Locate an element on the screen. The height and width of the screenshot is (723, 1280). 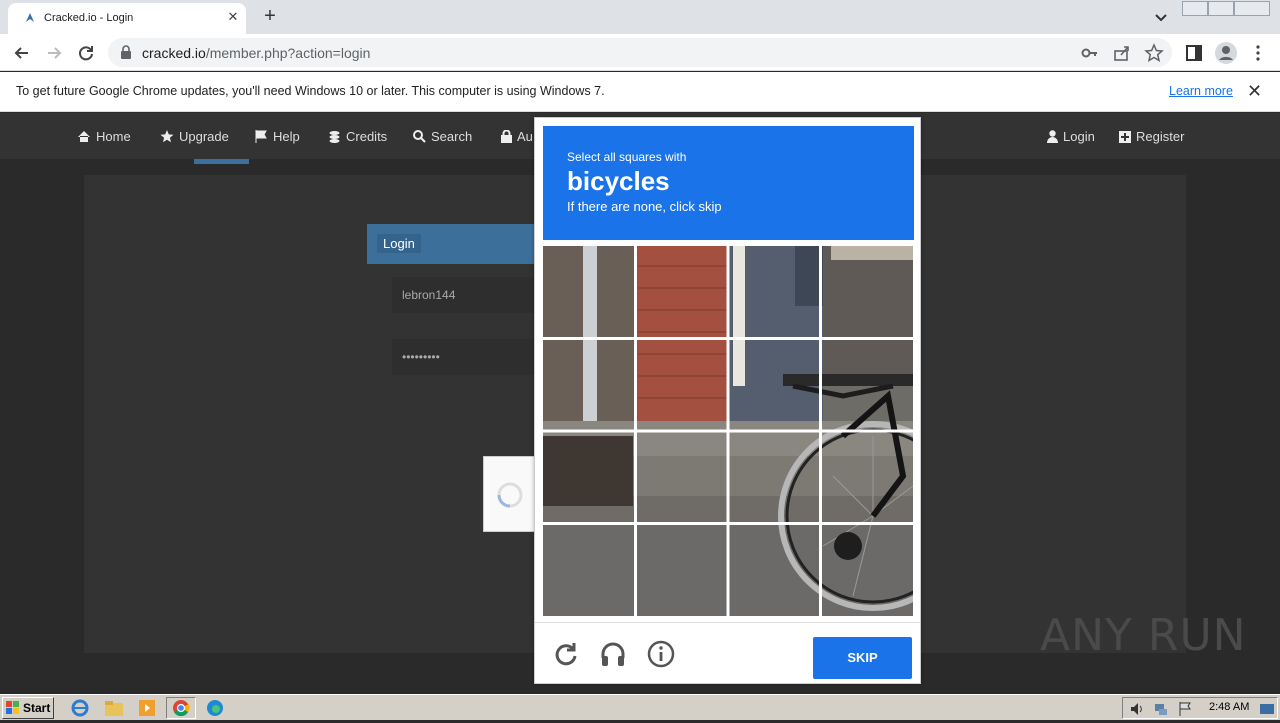
windows-logo-icon is located at coordinates (12, 707).